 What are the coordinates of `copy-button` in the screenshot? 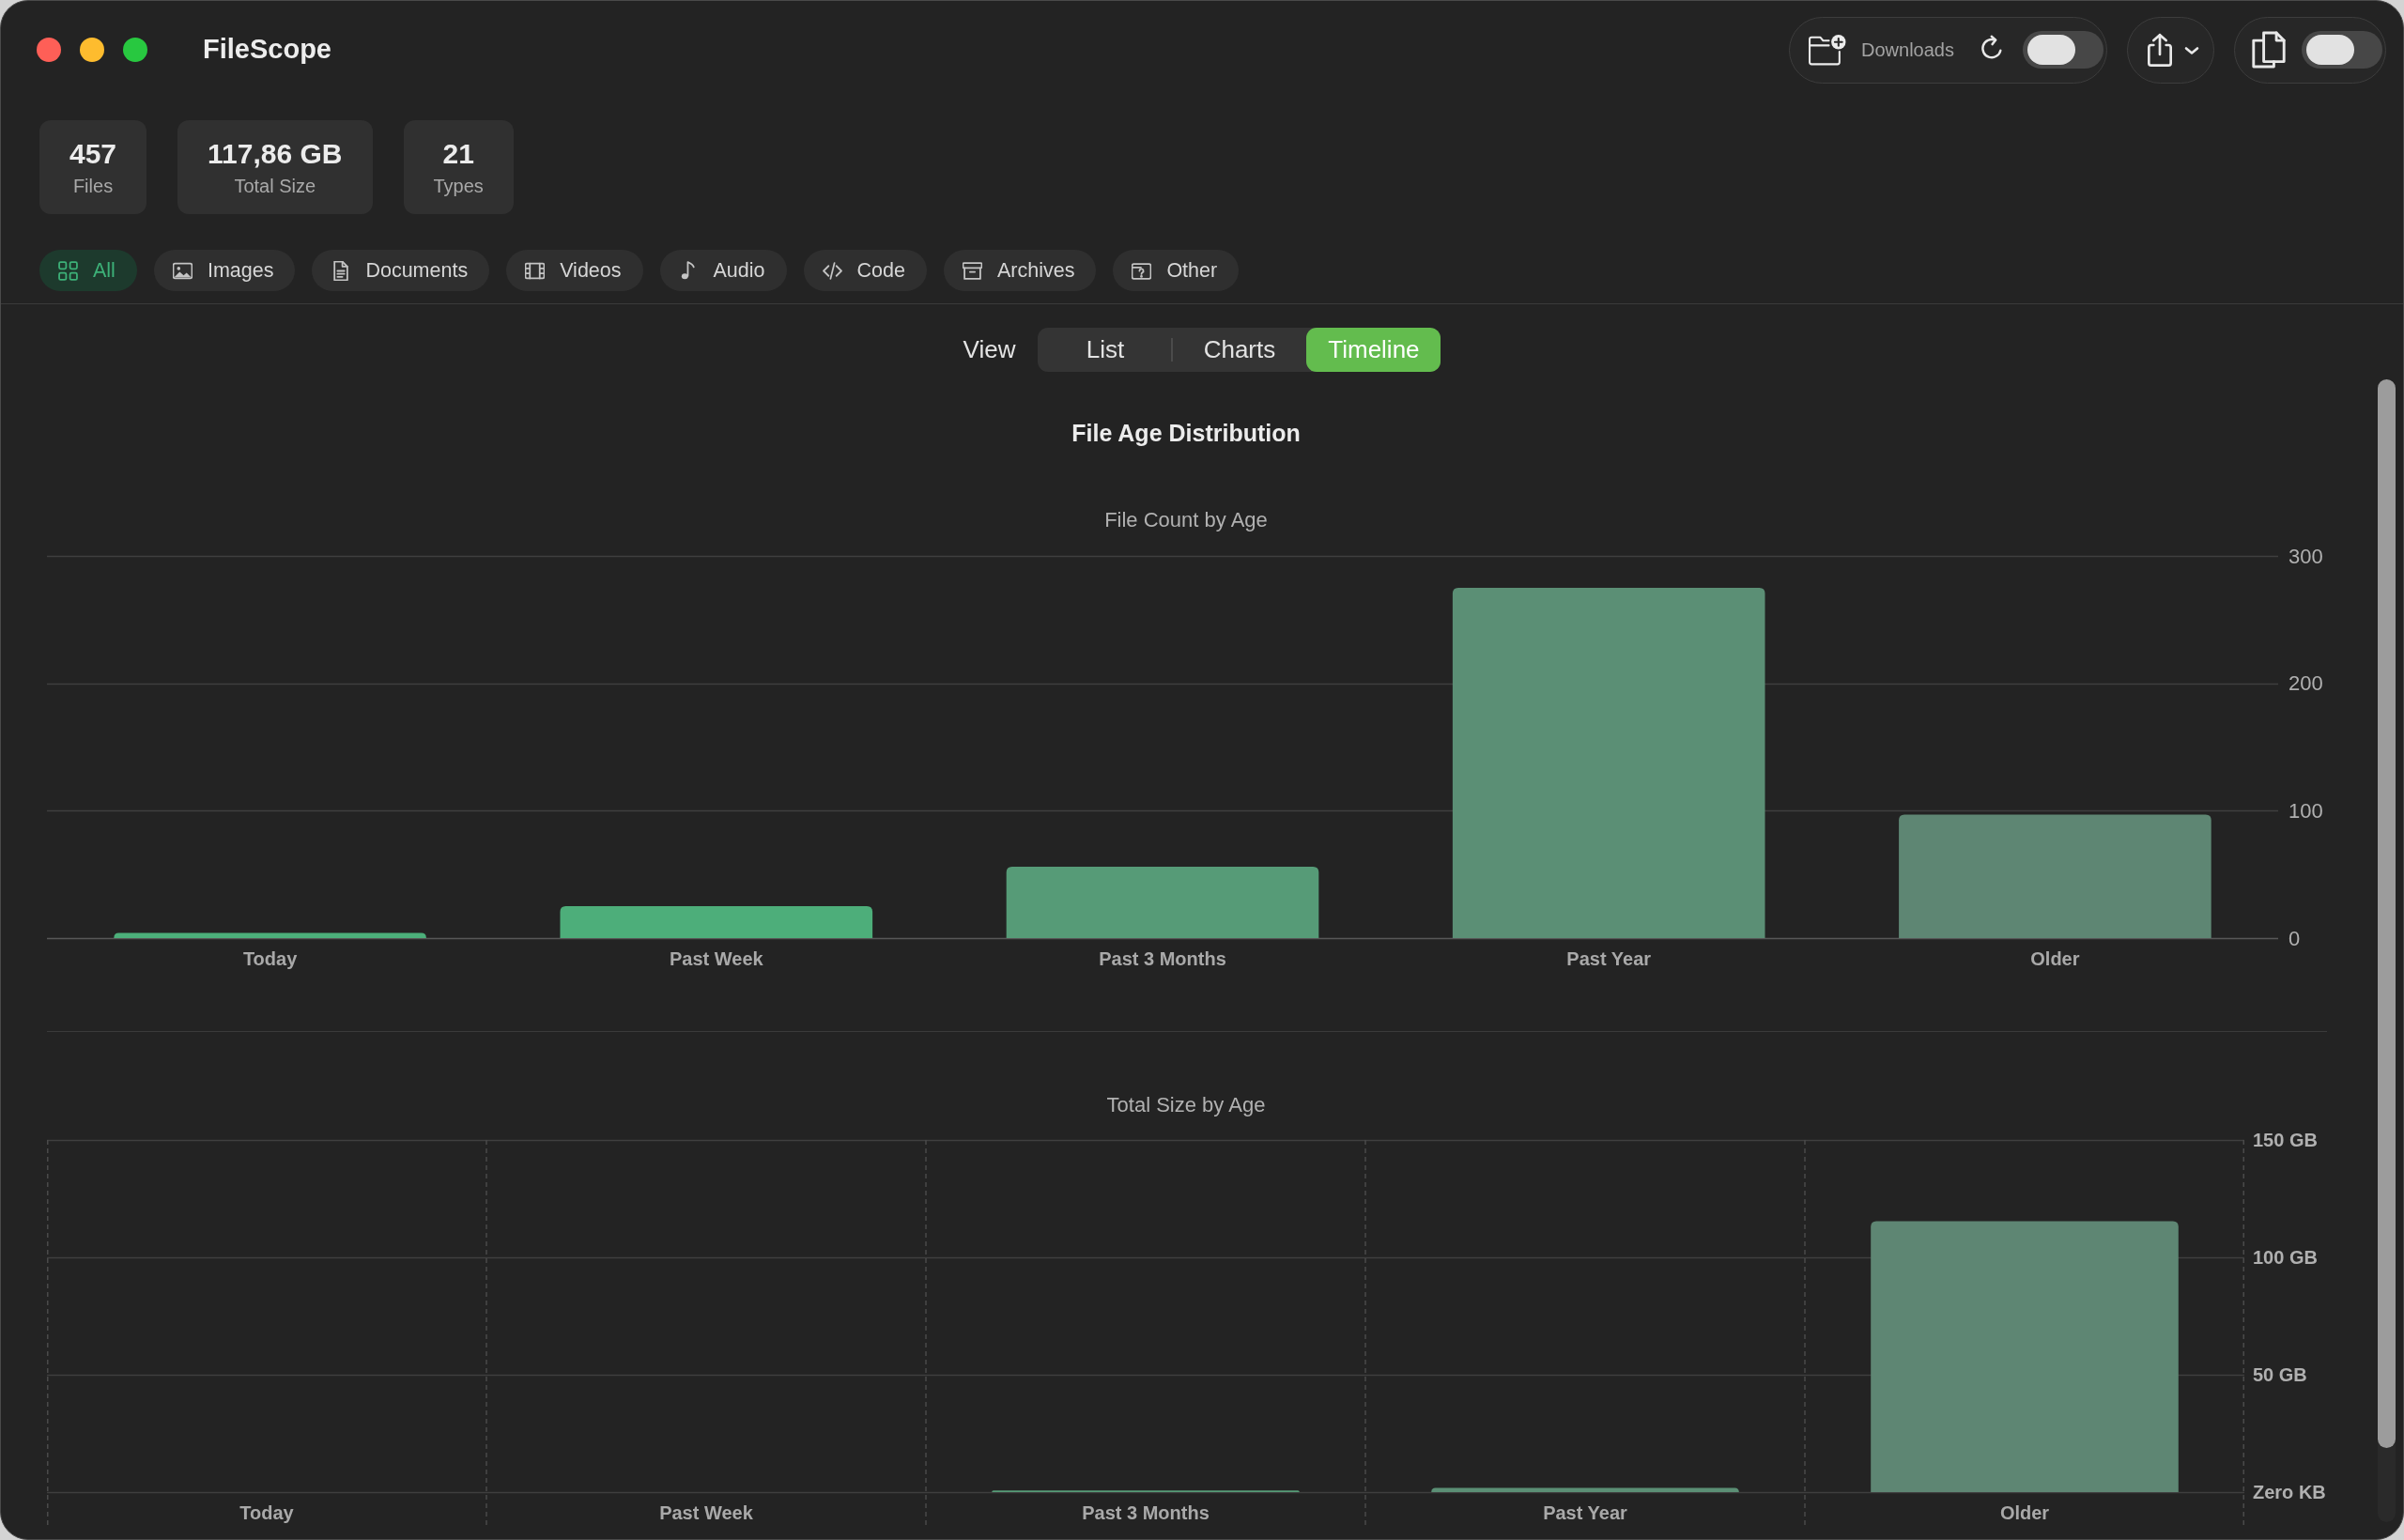 It's located at (2269, 50).